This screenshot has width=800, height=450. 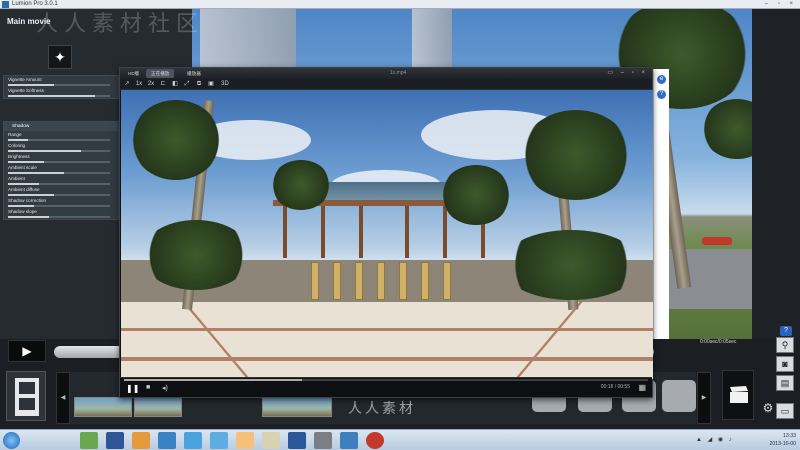 I want to click on param-vignette-softness: Vignette Softness, so click(x=61, y=92).